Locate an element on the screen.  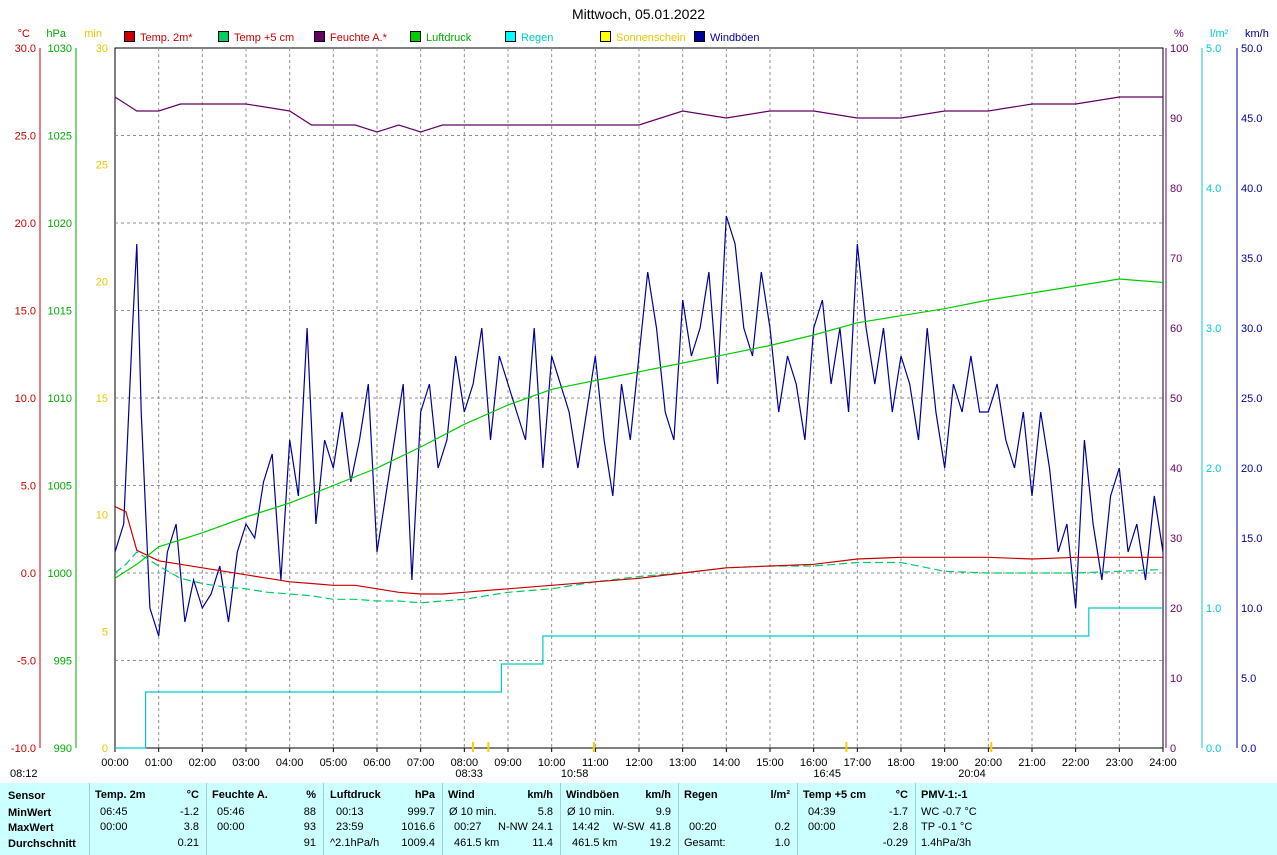
pmv-windchill: WC -0.7 °C is located at coordinates (949, 812).